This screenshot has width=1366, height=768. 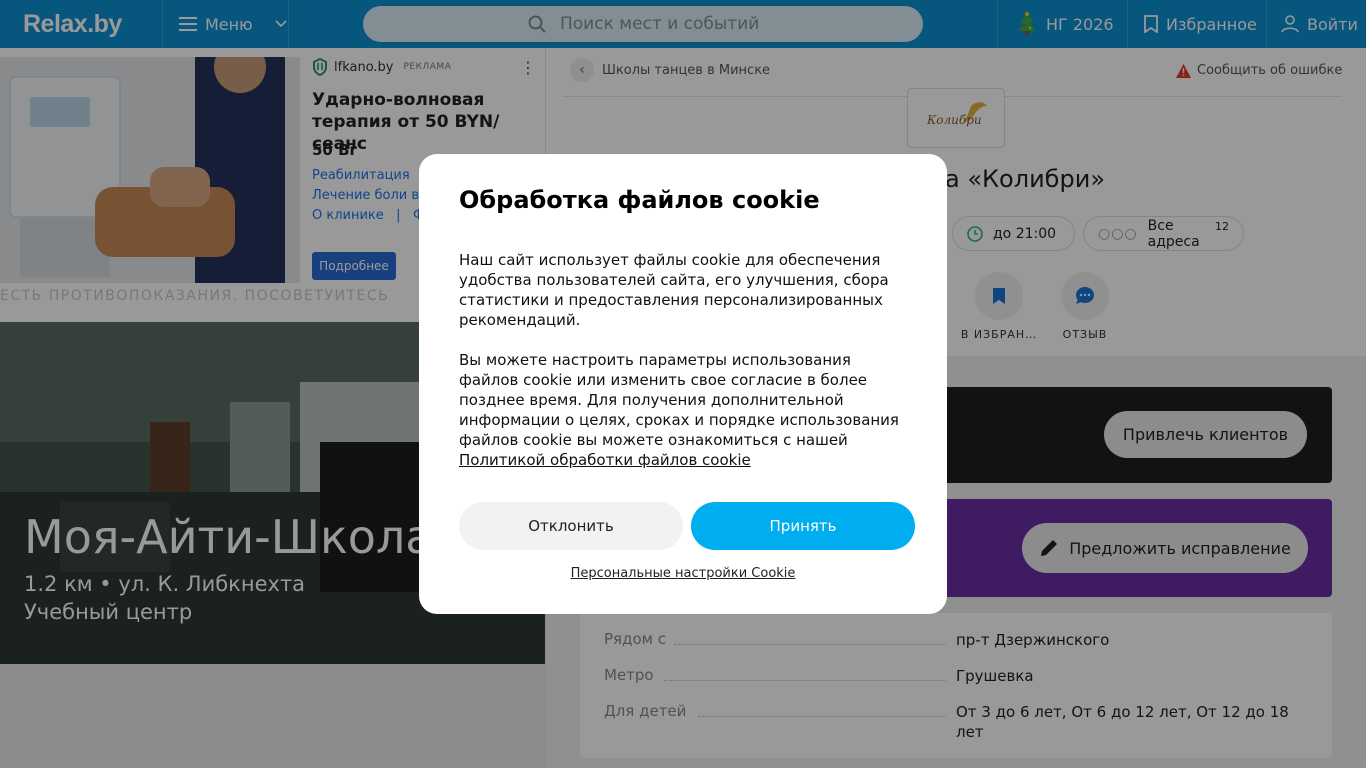 I want to click on accept-button: Принять, so click(x=803, y=526).